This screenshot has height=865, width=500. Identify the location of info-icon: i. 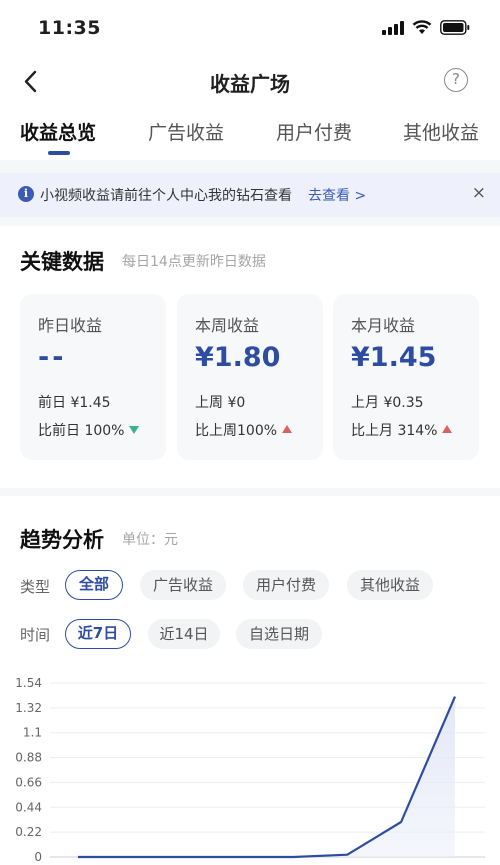
(26, 194).